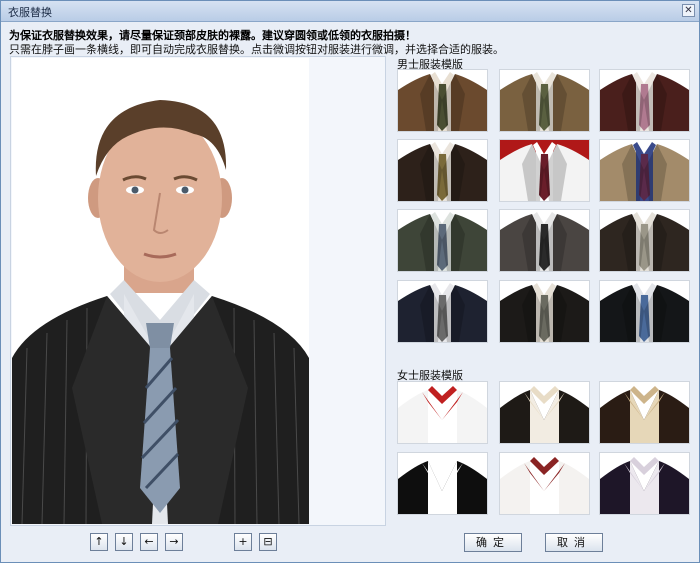 The image size is (700, 563). What do you see at coordinates (99, 542) in the screenshot?
I see `move-up-button: ↑` at bounding box center [99, 542].